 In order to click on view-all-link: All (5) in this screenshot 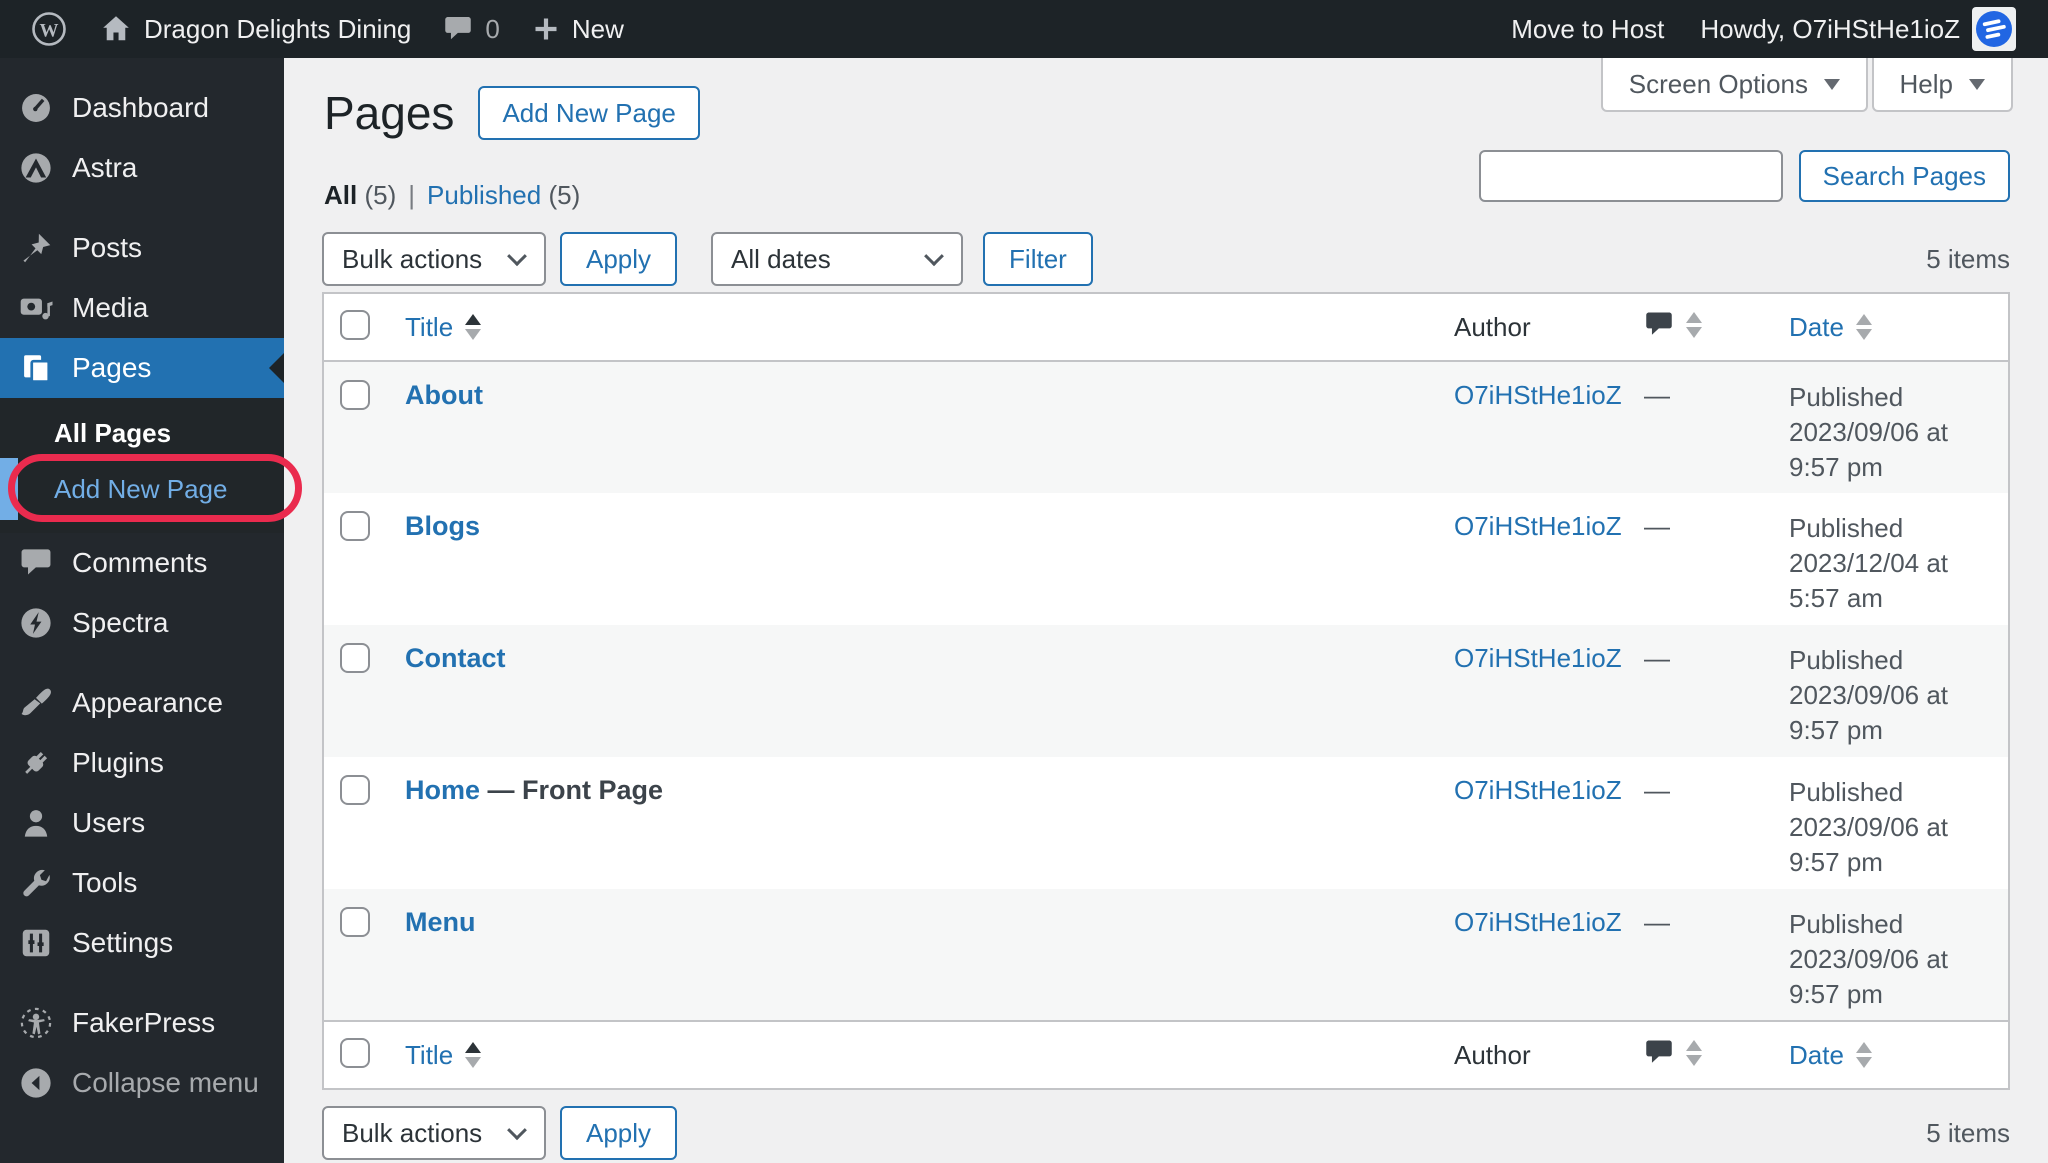, I will do `click(360, 195)`.